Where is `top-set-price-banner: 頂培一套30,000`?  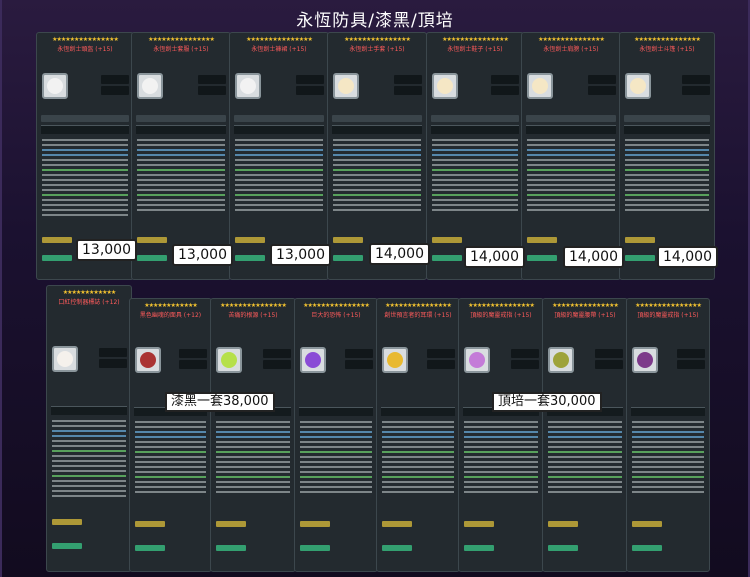
top-set-price-banner: 頂培一套30,000 is located at coordinates (547, 402).